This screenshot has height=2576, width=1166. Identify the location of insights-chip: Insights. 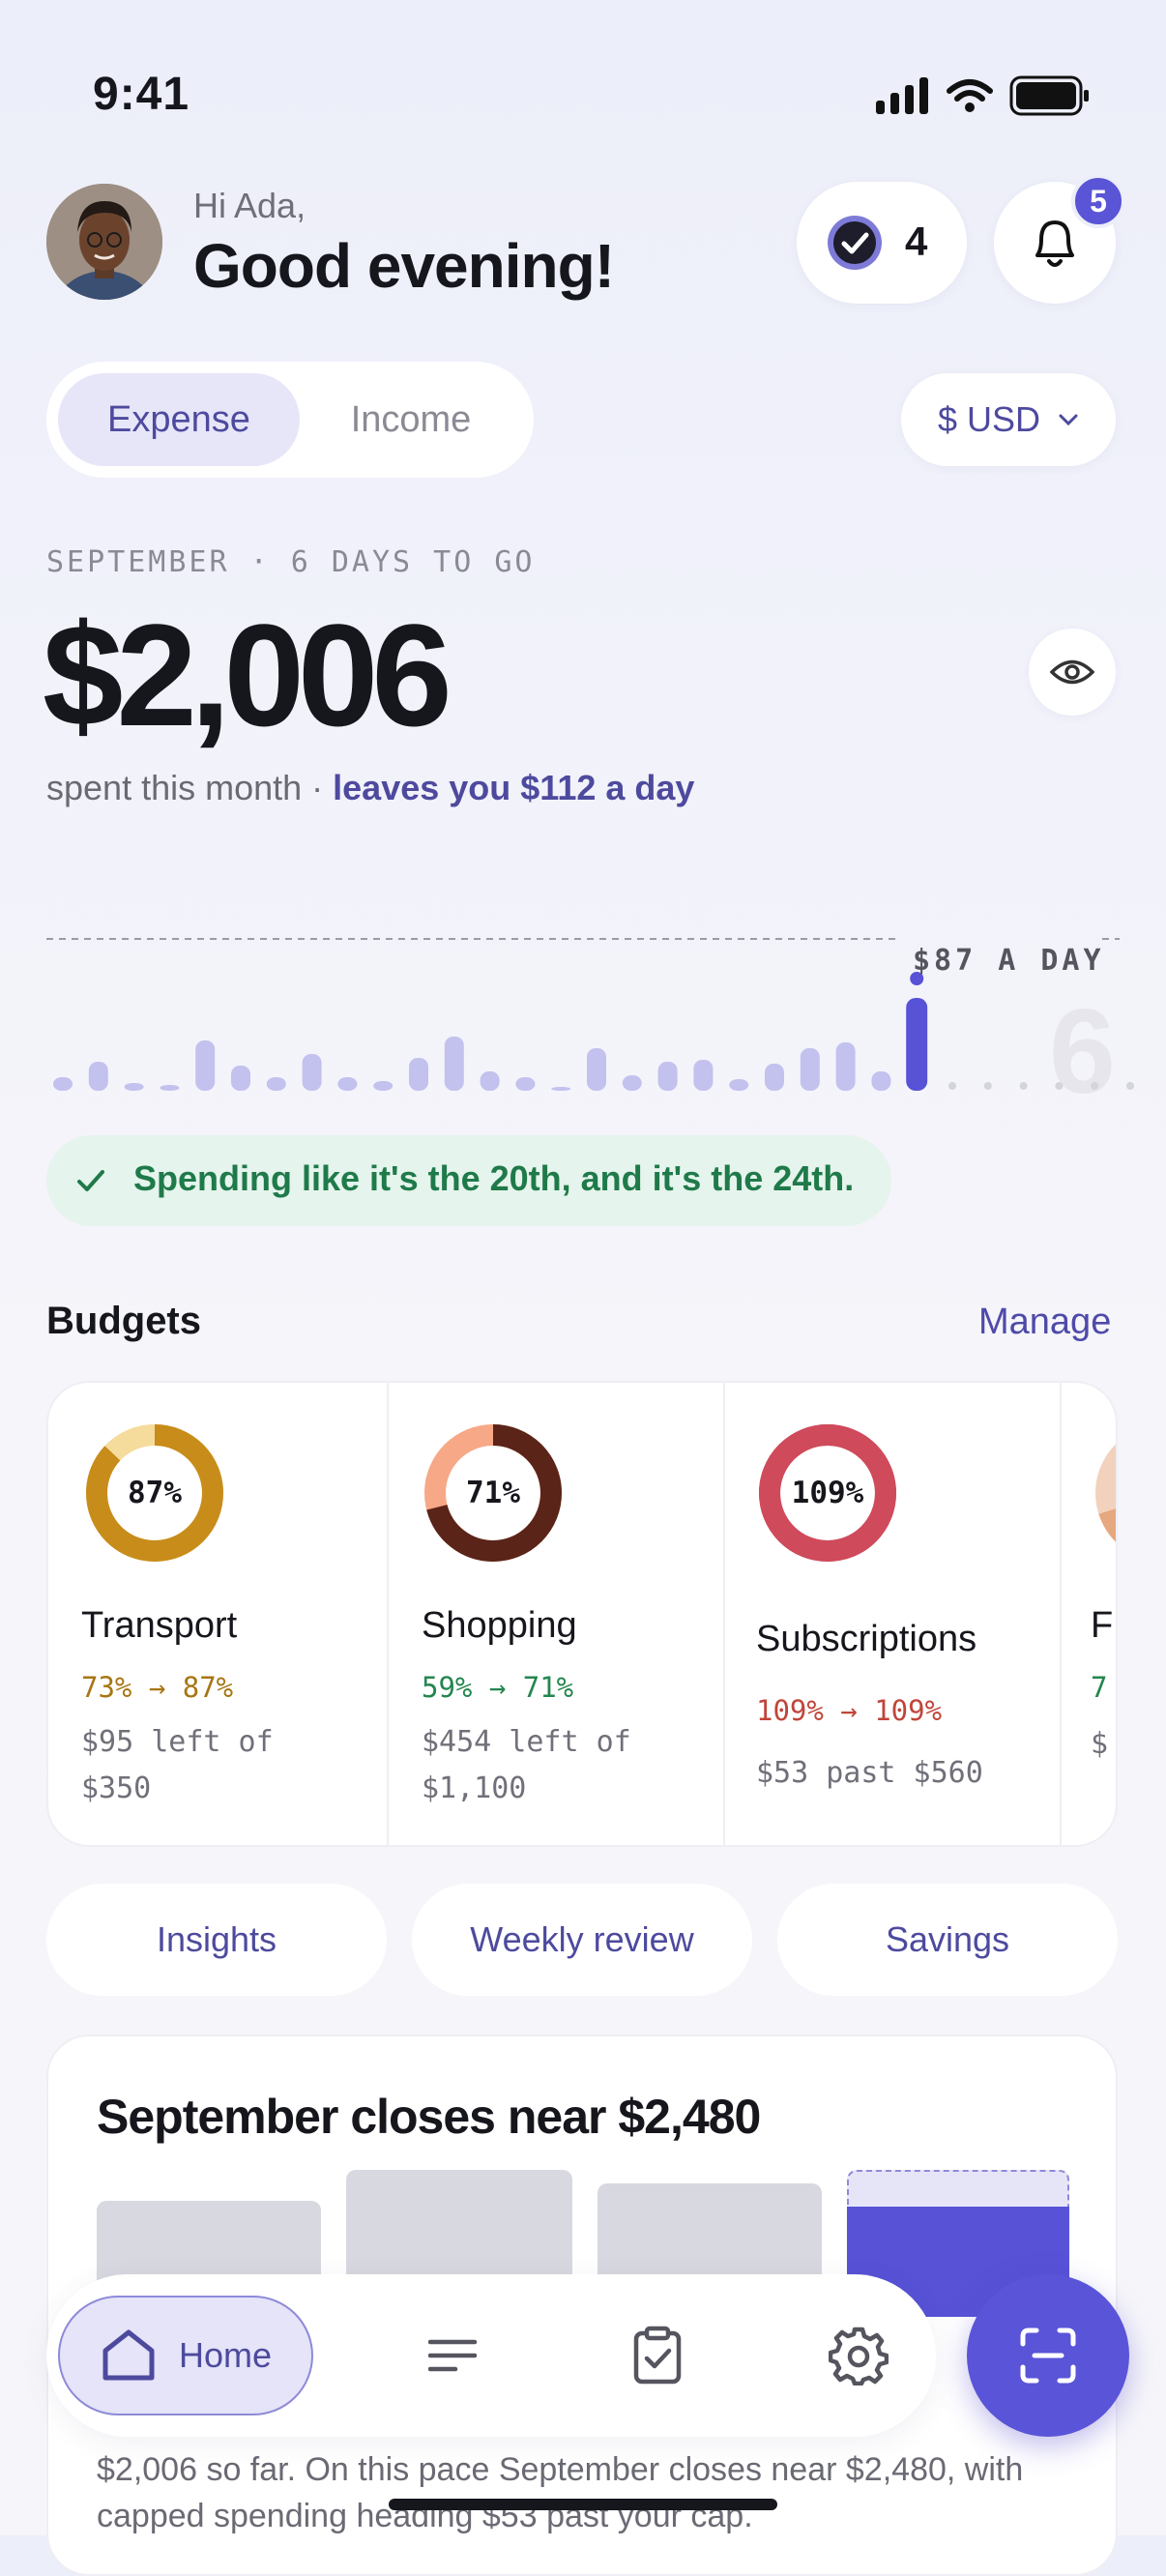
(216, 1940).